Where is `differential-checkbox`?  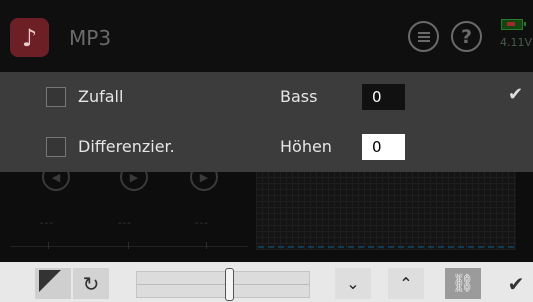
differential-checkbox is located at coordinates (56, 147).